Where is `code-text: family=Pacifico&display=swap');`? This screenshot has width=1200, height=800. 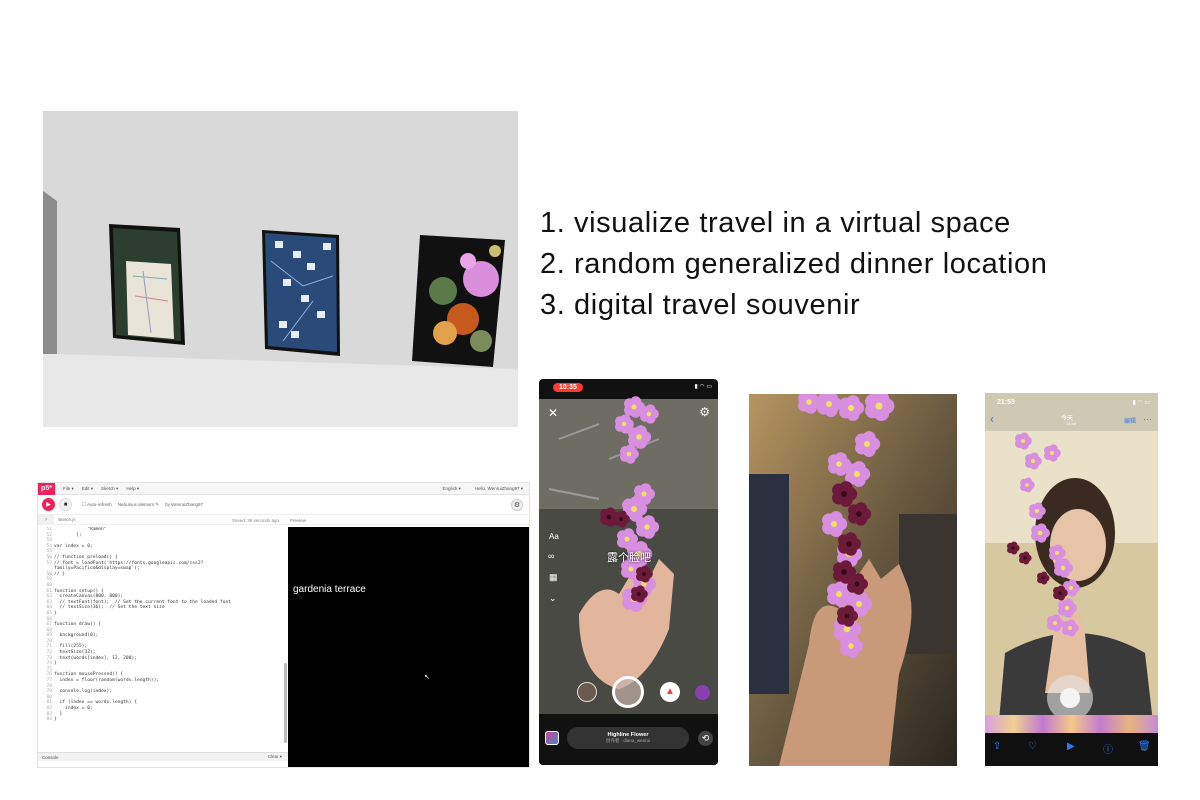
code-text: family=Pacifico&display=swap'); is located at coordinates (97, 569).